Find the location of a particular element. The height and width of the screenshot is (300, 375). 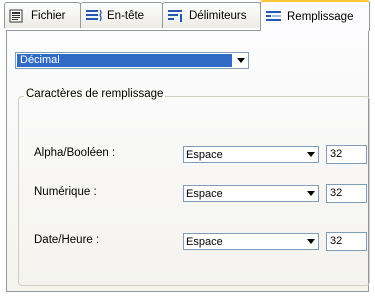

header-lines-icon is located at coordinates (94, 16).